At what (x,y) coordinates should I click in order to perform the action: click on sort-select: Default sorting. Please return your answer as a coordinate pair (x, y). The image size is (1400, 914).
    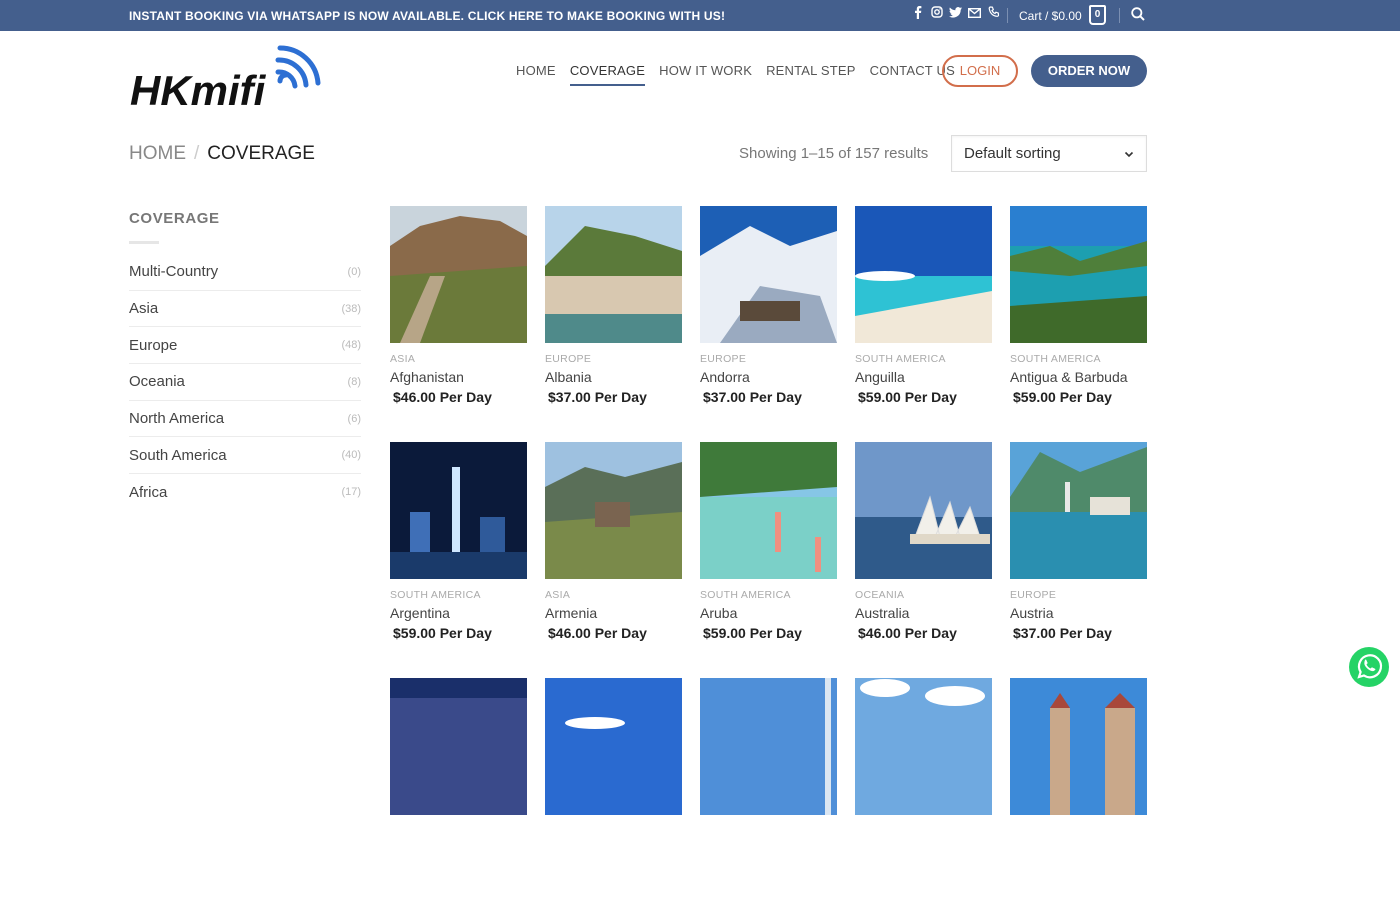
    Looking at the image, I should click on (1049, 153).